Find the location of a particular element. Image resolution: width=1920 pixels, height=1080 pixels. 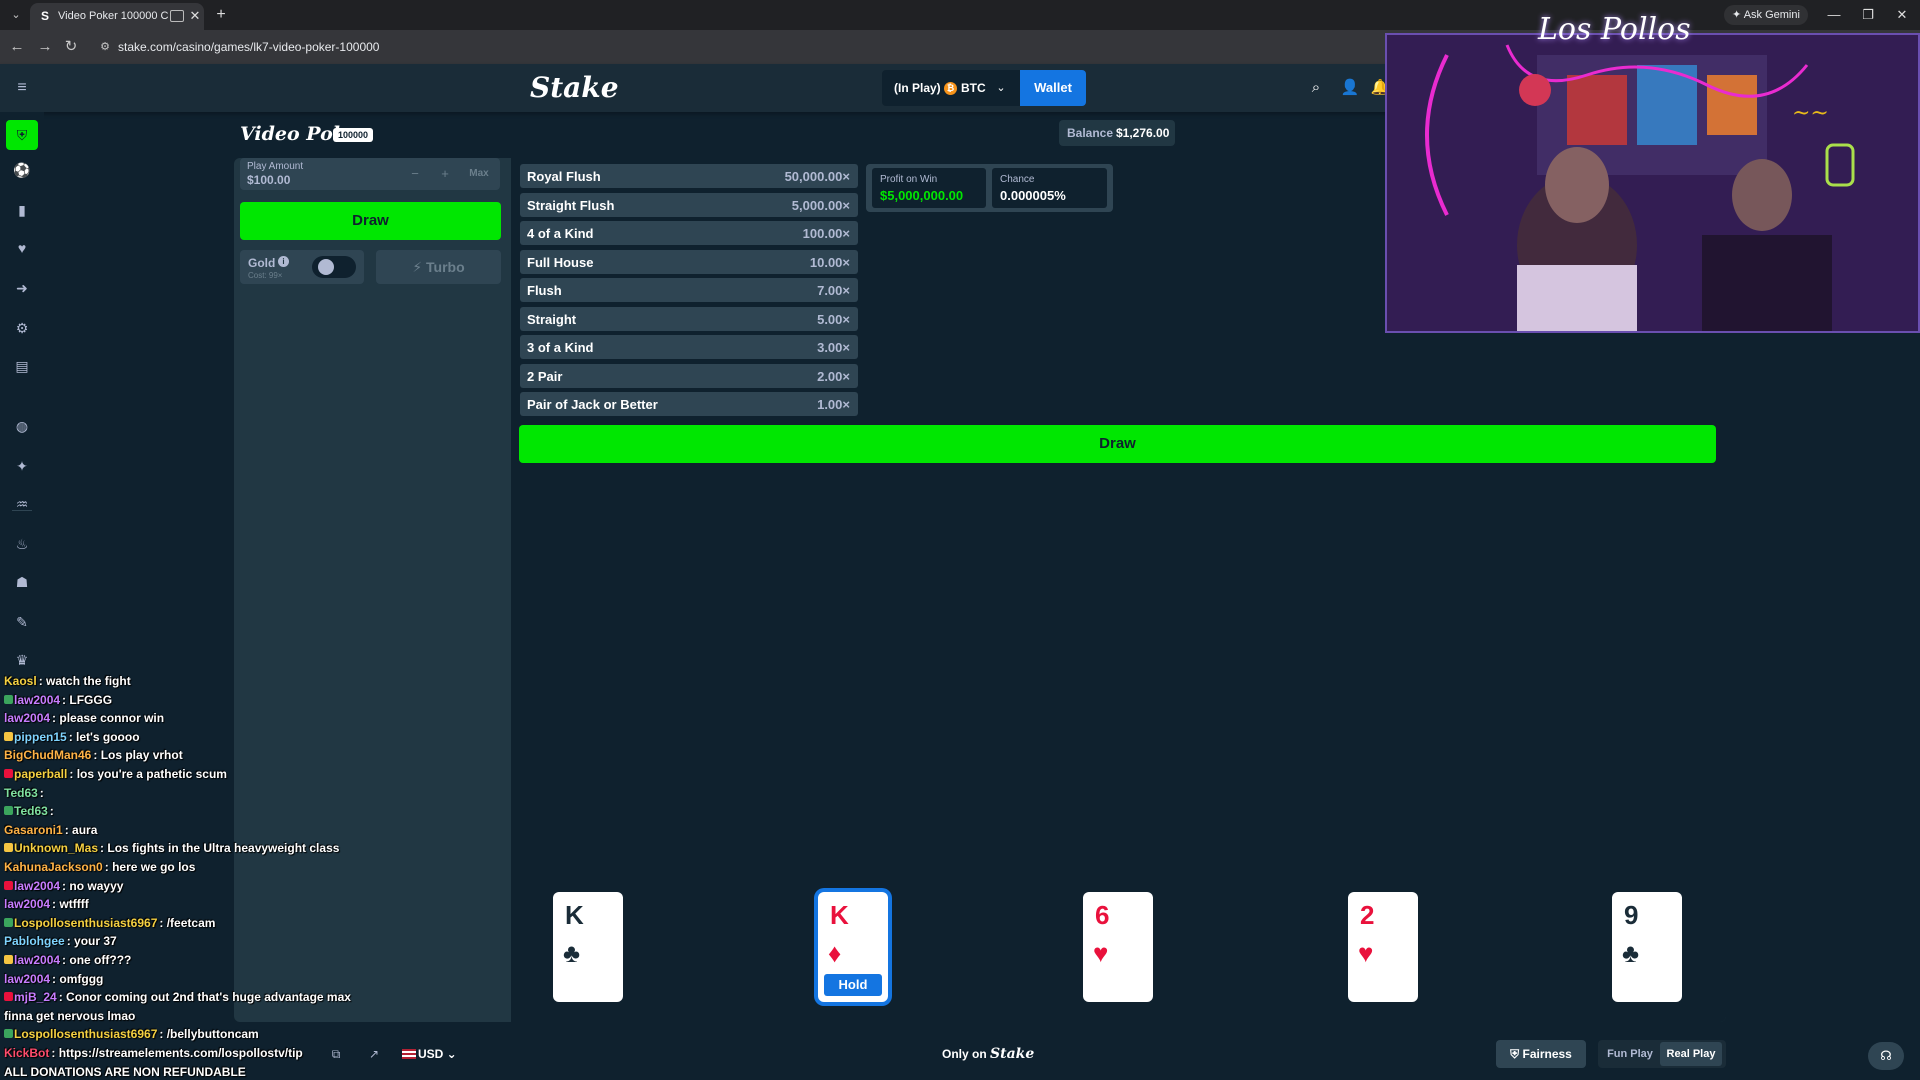

back-arrow-icon: ← is located at coordinates (17, 47).